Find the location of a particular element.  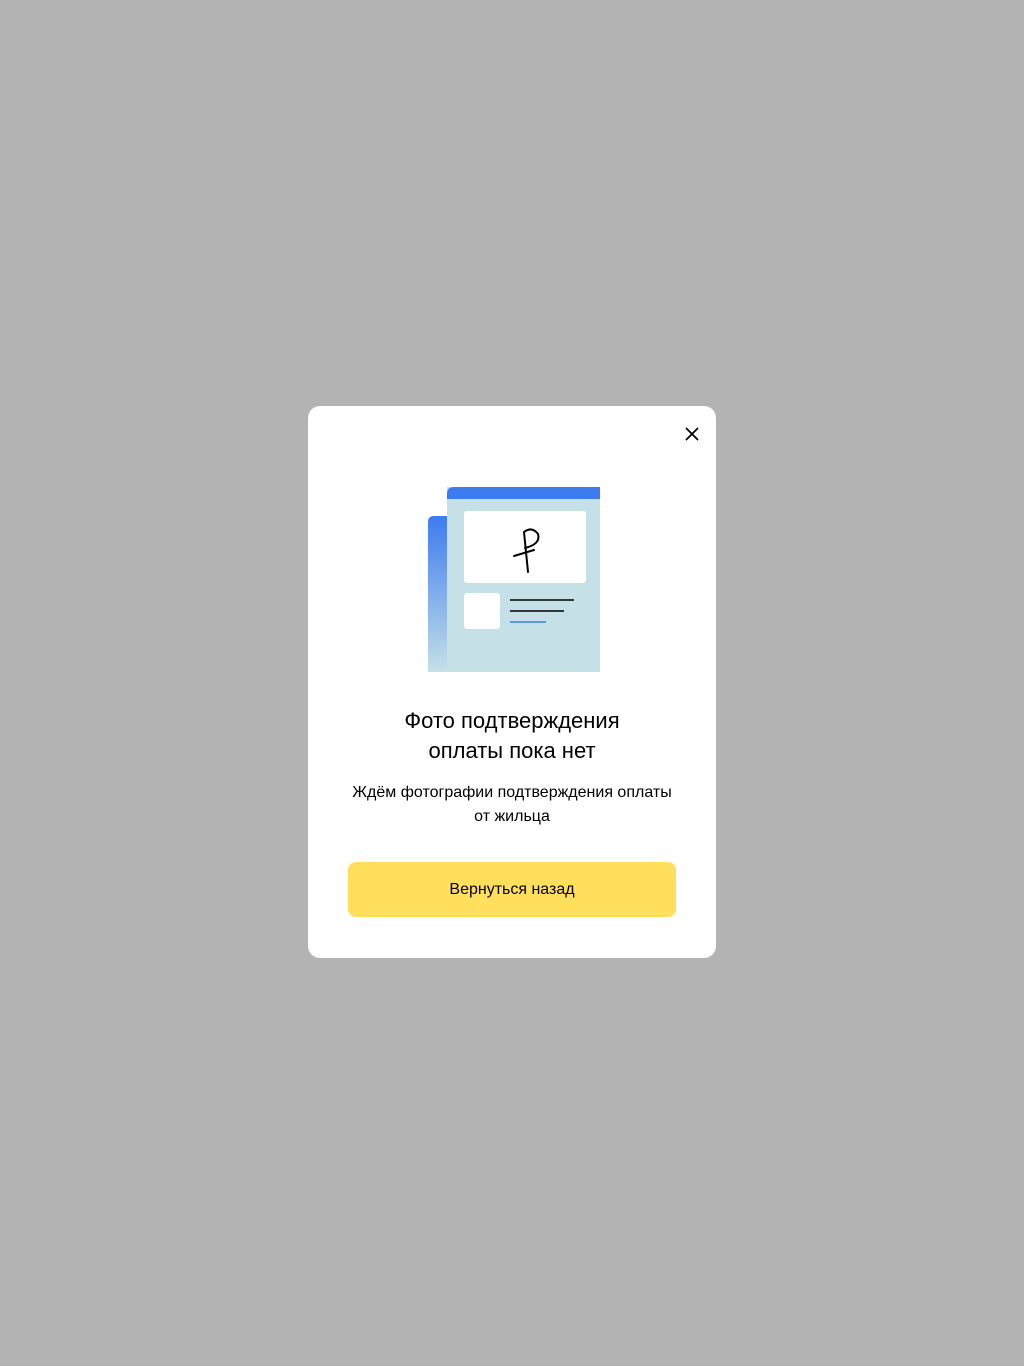

payment-receipt-illustration is located at coordinates (514, 579).